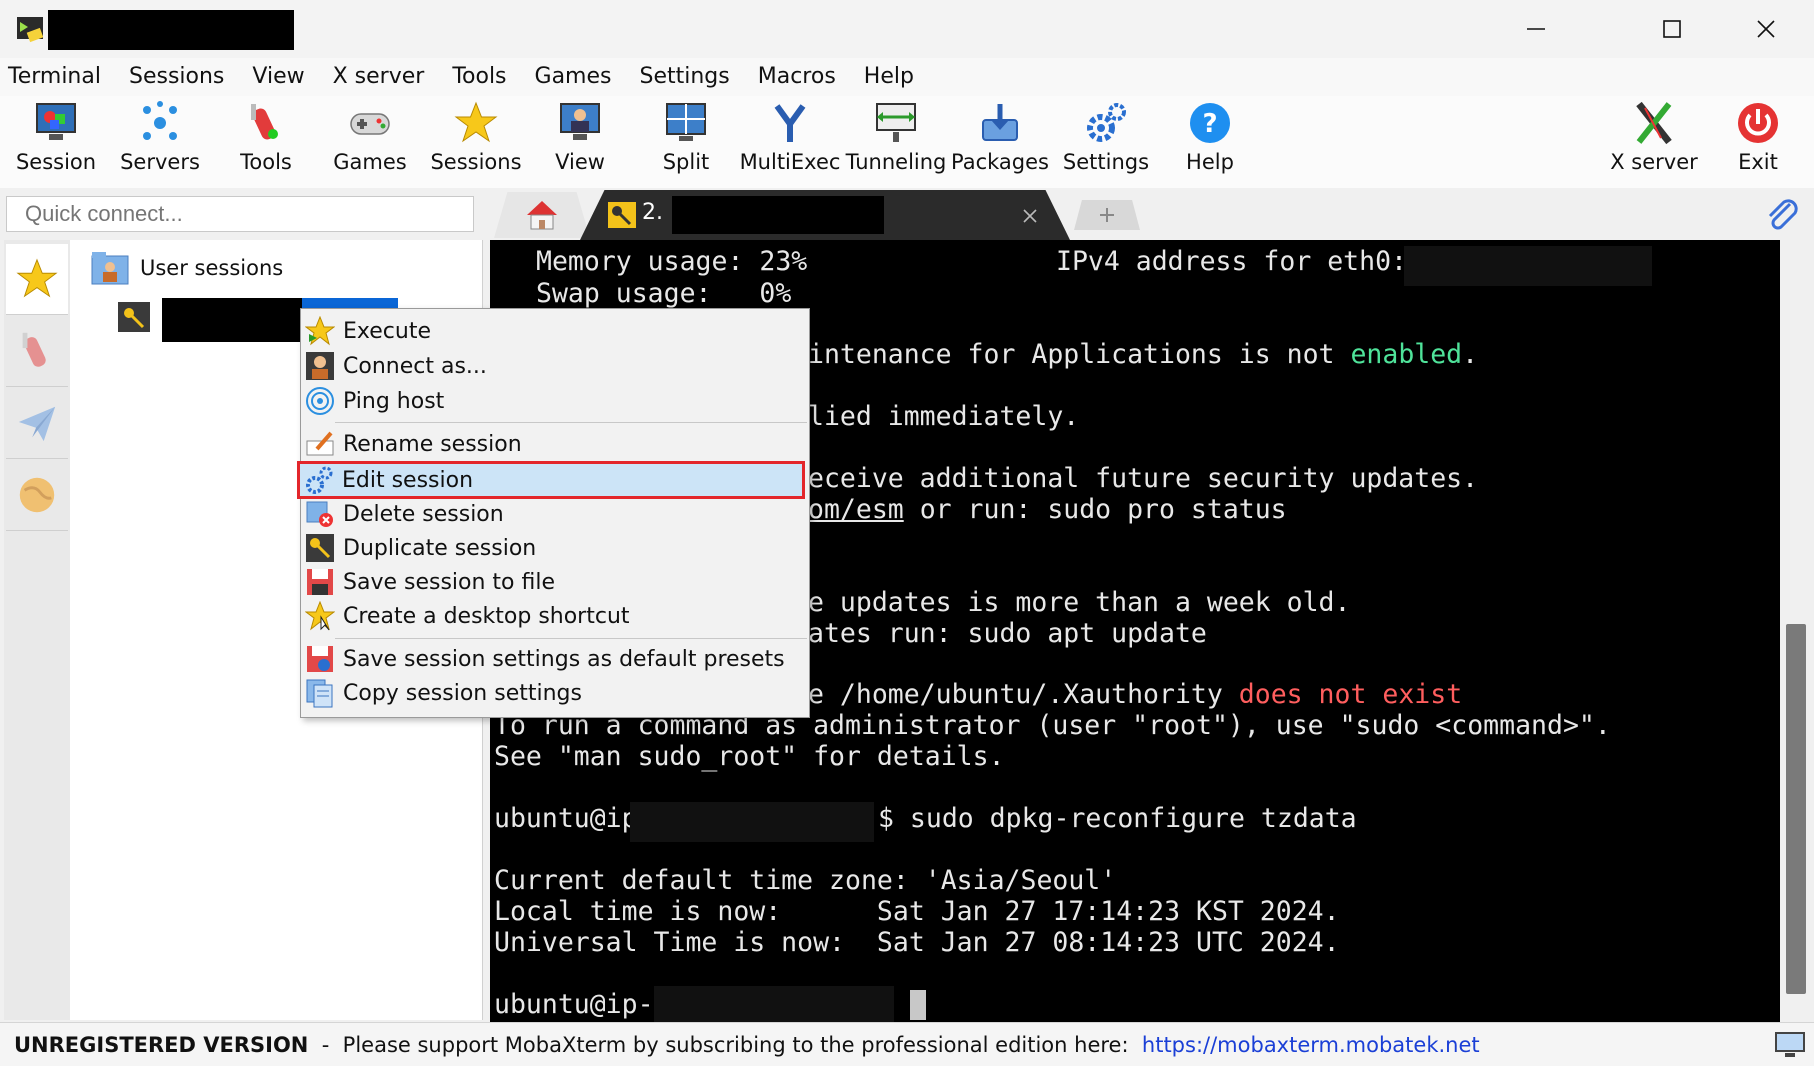  What do you see at coordinates (554, 693) in the screenshot?
I see `menu-item-copy-session-settings: Copy session settings` at bounding box center [554, 693].